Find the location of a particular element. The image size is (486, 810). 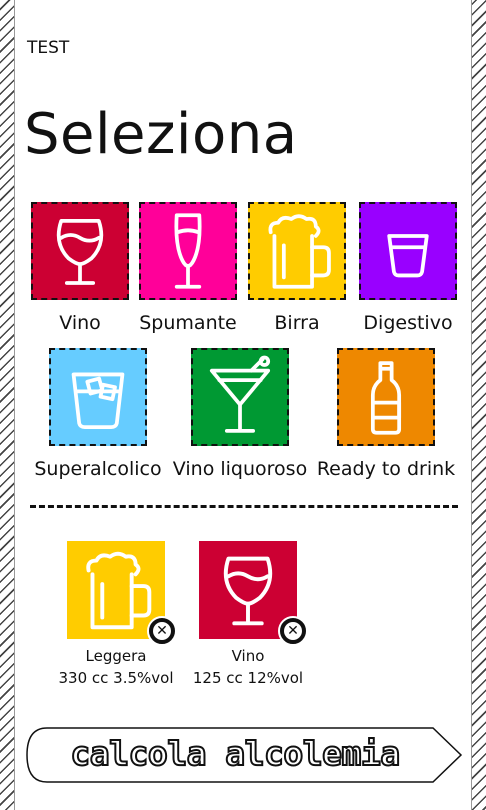

page-title: Seleziona is located at coordinates (161, 134).